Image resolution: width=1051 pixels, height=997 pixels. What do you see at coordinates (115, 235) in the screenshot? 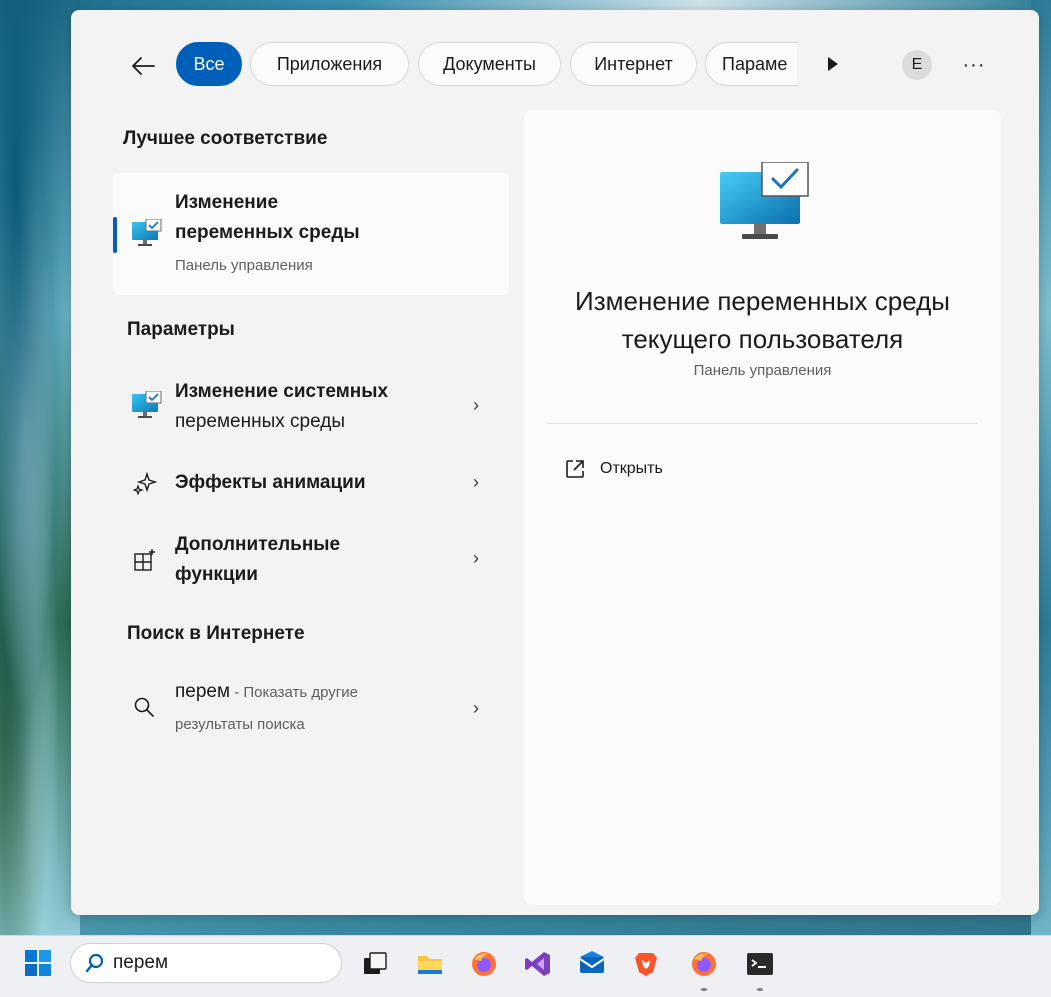
I see `selection-indicator` at bounding box center [115, 235].